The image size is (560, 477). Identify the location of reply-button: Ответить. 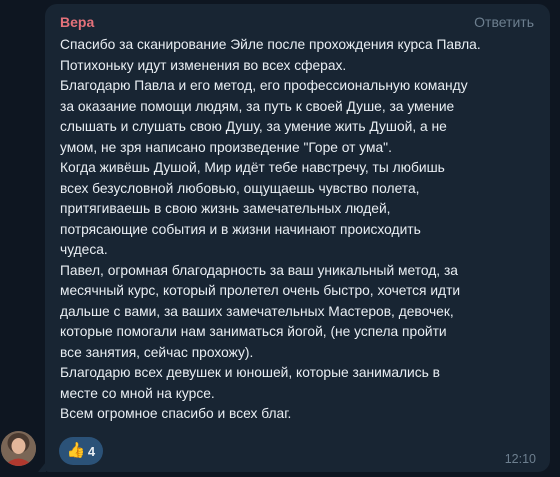
(504, 22).